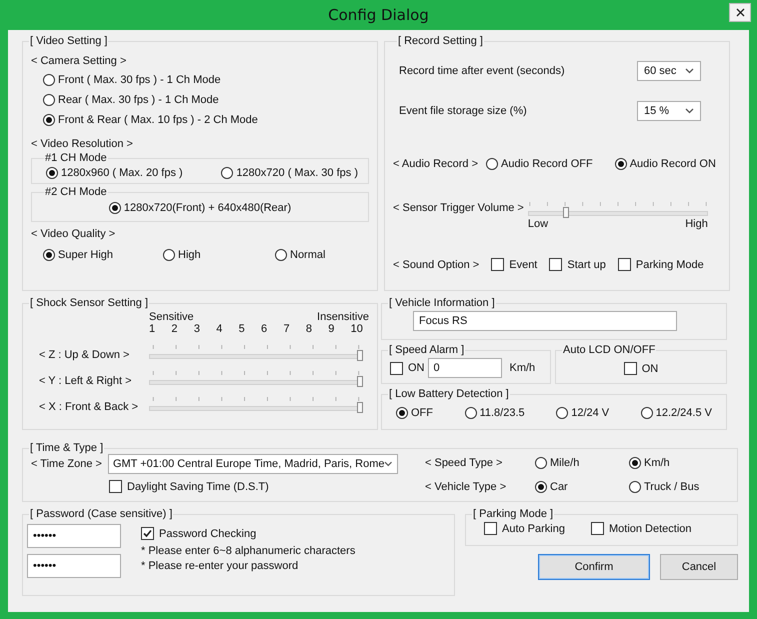  What do you see at coordinates (114, 172) in the screenshot?
I see `radio-button: 1280x960 ( Max. 20 fps )` at bounding box center [114, 172].